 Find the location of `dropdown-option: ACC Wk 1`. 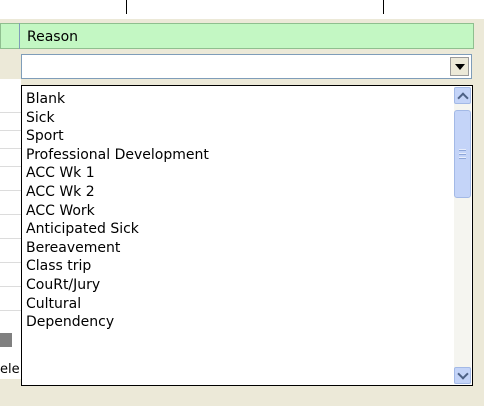

dropdown-option: ACC Wk 1 is located at coordinates (117, 173).